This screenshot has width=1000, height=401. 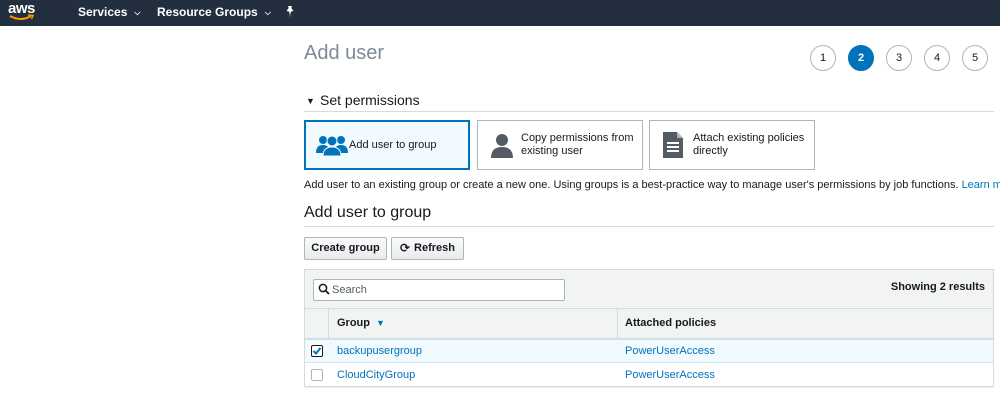 What do you see at coordinates (345, 248) in the screenshot?
I see `create-group-button: Create group` at bounding box center [345, 248].